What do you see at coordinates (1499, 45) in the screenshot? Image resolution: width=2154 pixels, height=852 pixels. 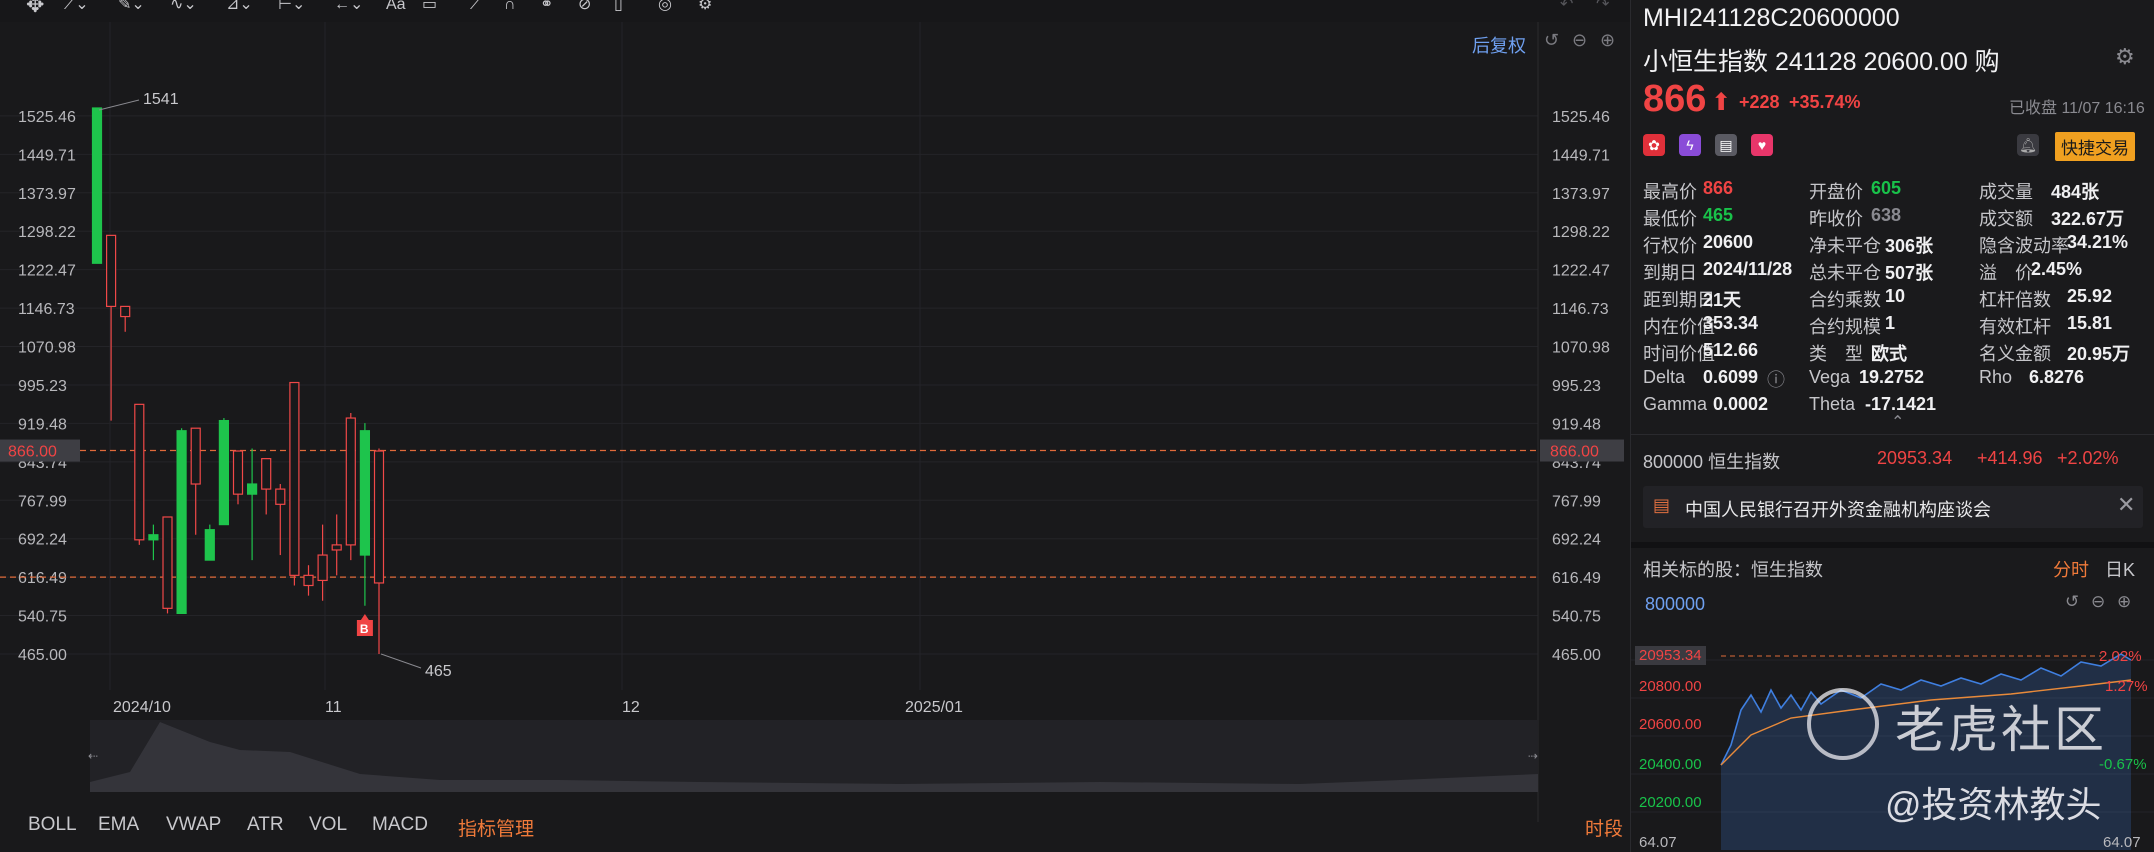 I see `adjust-type-button: 后复权` at bounding box center [1499, 45].